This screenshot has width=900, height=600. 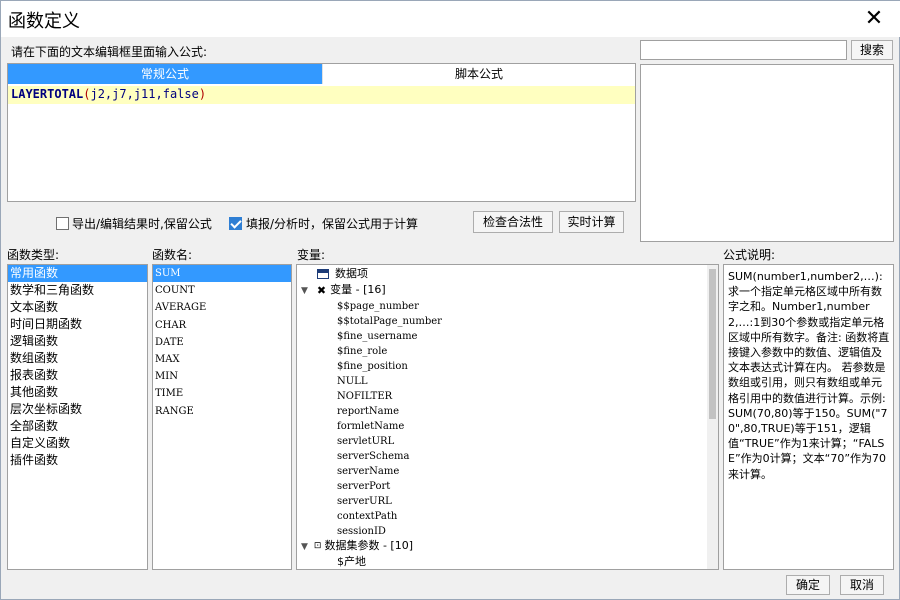 I want to click on func-name-item: CHAR, so click(x=222, y=325).